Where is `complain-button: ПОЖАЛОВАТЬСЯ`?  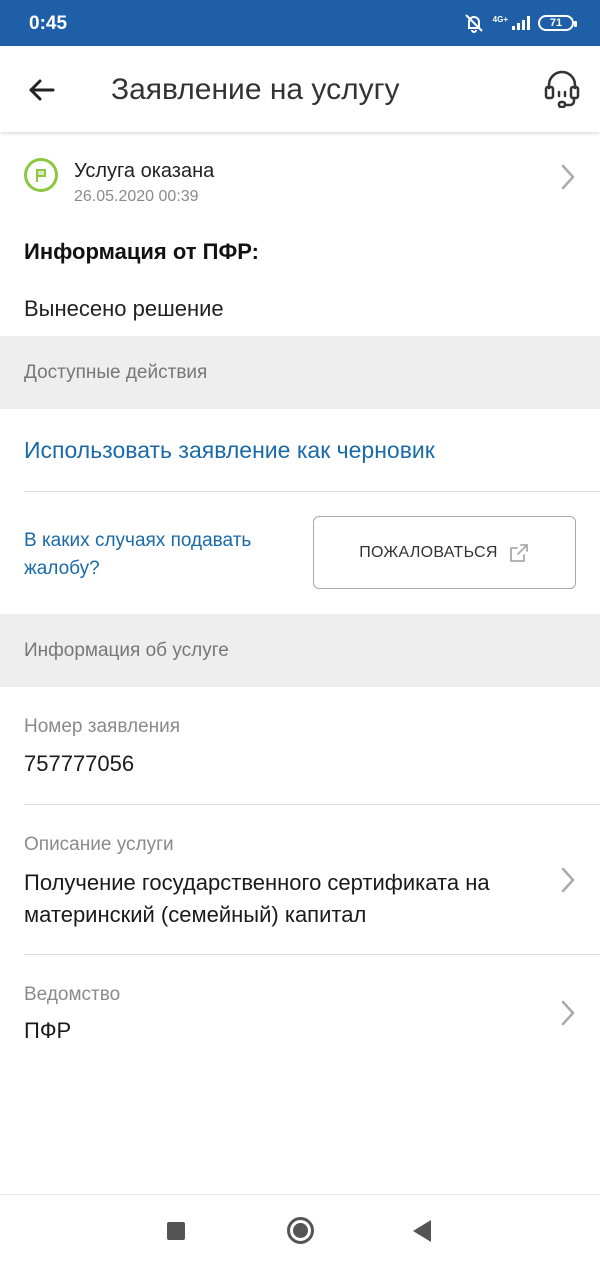 complain-button: ПОЖАЛОВАТЬСЯ is located at coordinates (444, 552).